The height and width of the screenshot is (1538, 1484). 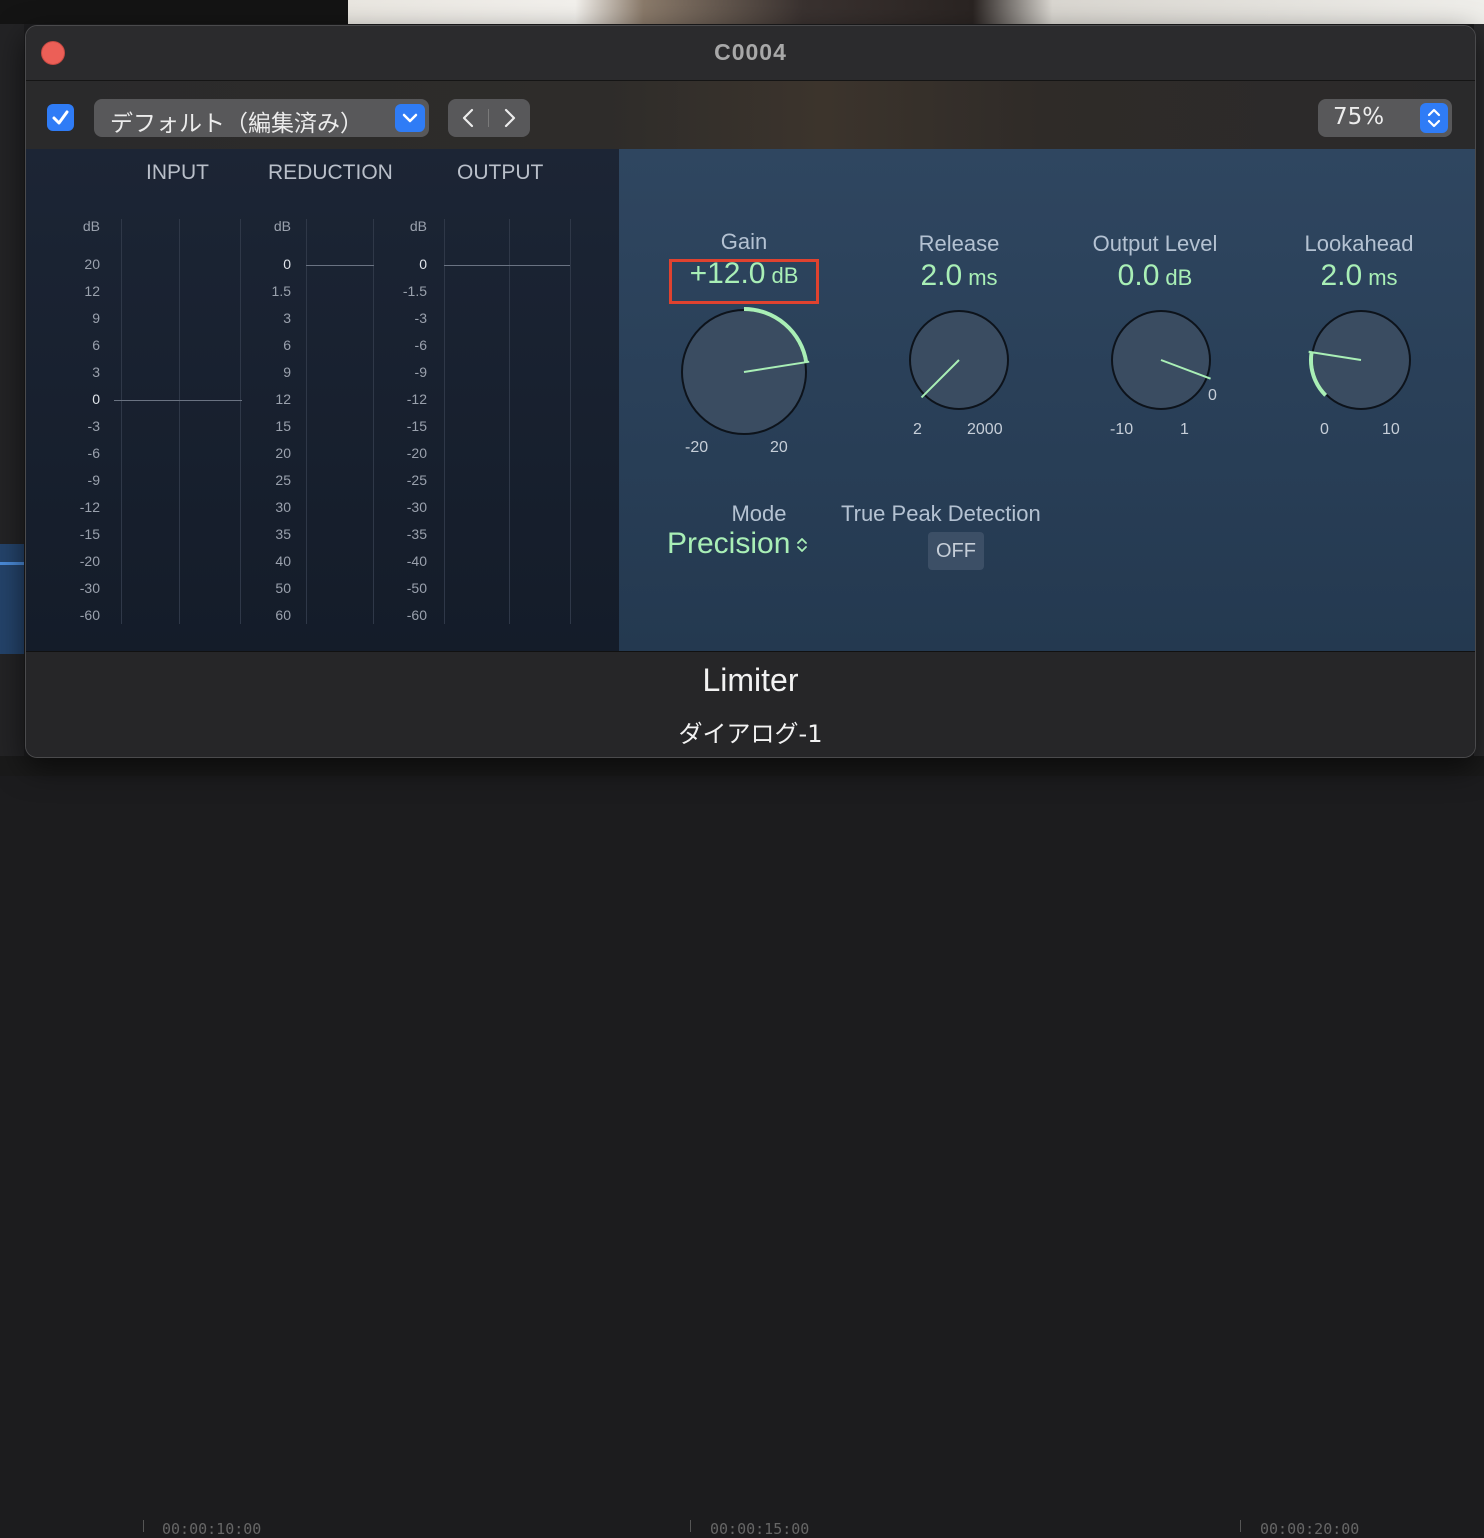 What do you see at coordinates (283, 480) in the screenshot?
I see `meter-scale-label: 25` at bounding box center [283, 480].